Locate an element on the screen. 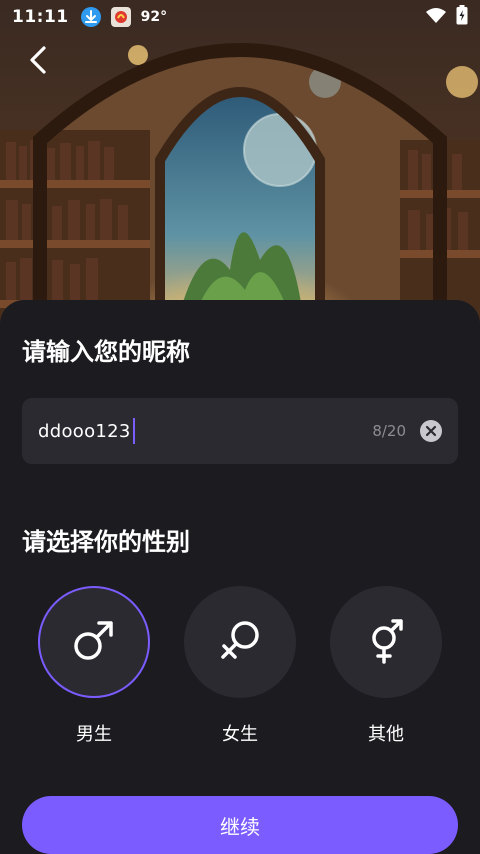 The image size is (480, 854). gender-circle-other is located at coordinates (386, 642).